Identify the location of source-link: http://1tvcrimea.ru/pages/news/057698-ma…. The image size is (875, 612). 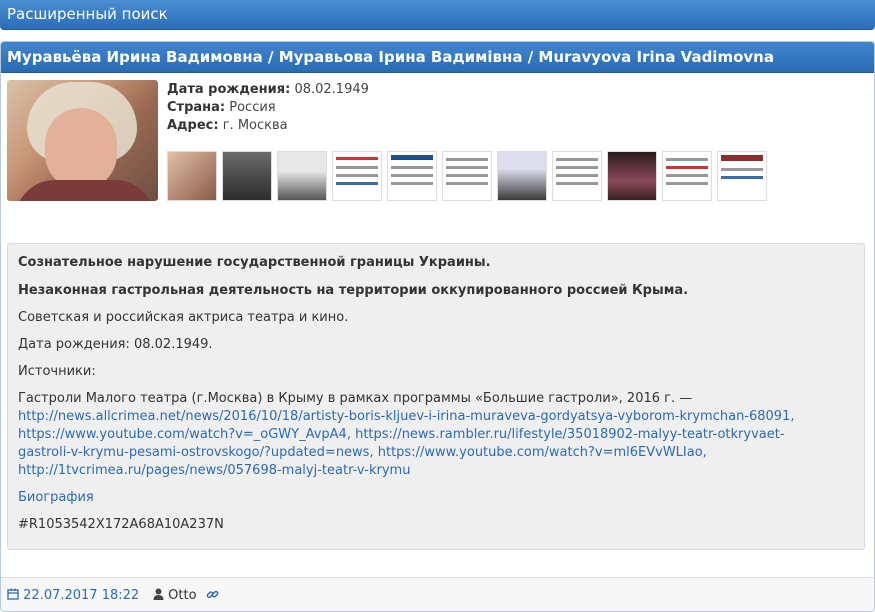
(214, 470).